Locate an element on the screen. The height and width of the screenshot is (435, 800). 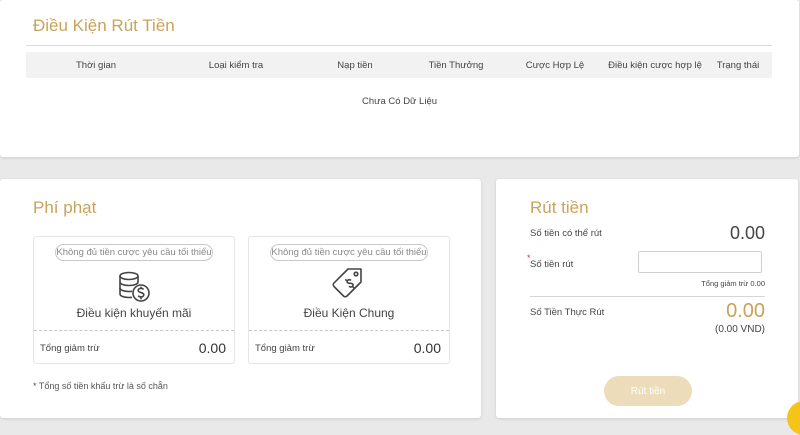
column-header-bonus: Tiền Thưởng is located at coordinates (456, 65).